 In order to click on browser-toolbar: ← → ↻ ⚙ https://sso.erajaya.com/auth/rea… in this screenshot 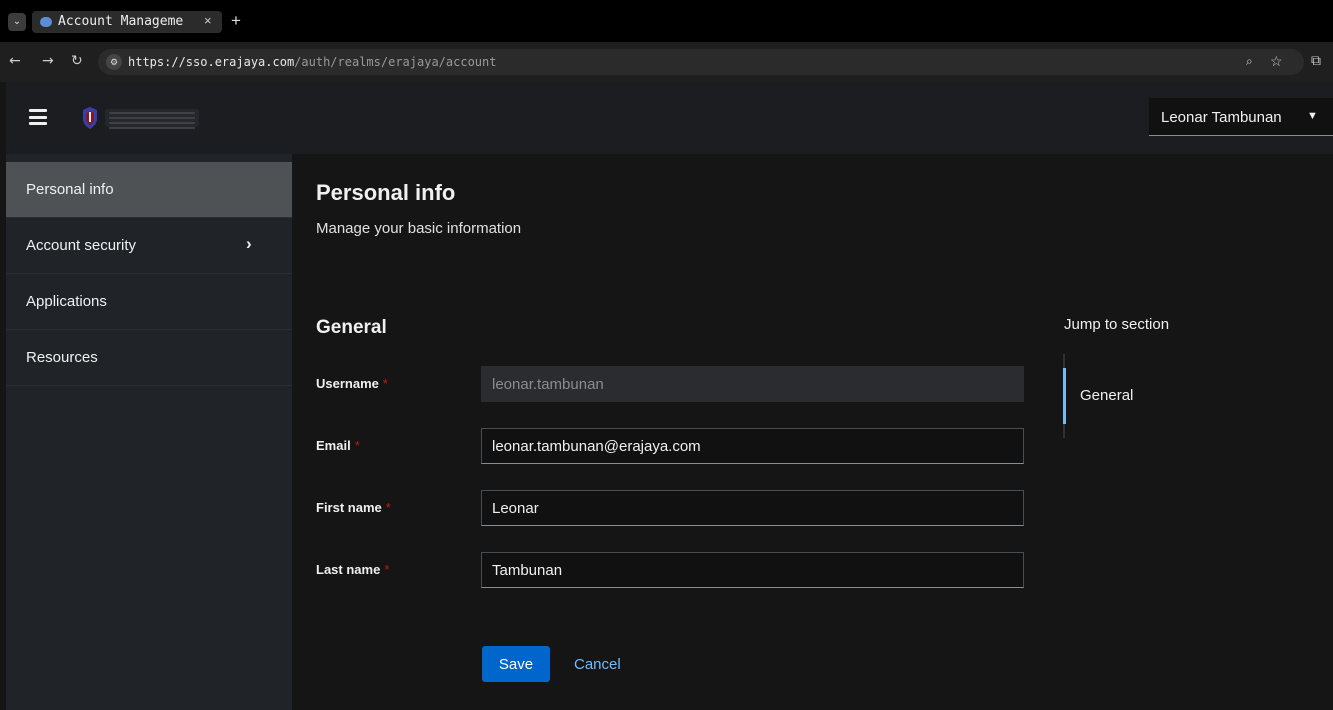, I will do `click(666, 62)`.